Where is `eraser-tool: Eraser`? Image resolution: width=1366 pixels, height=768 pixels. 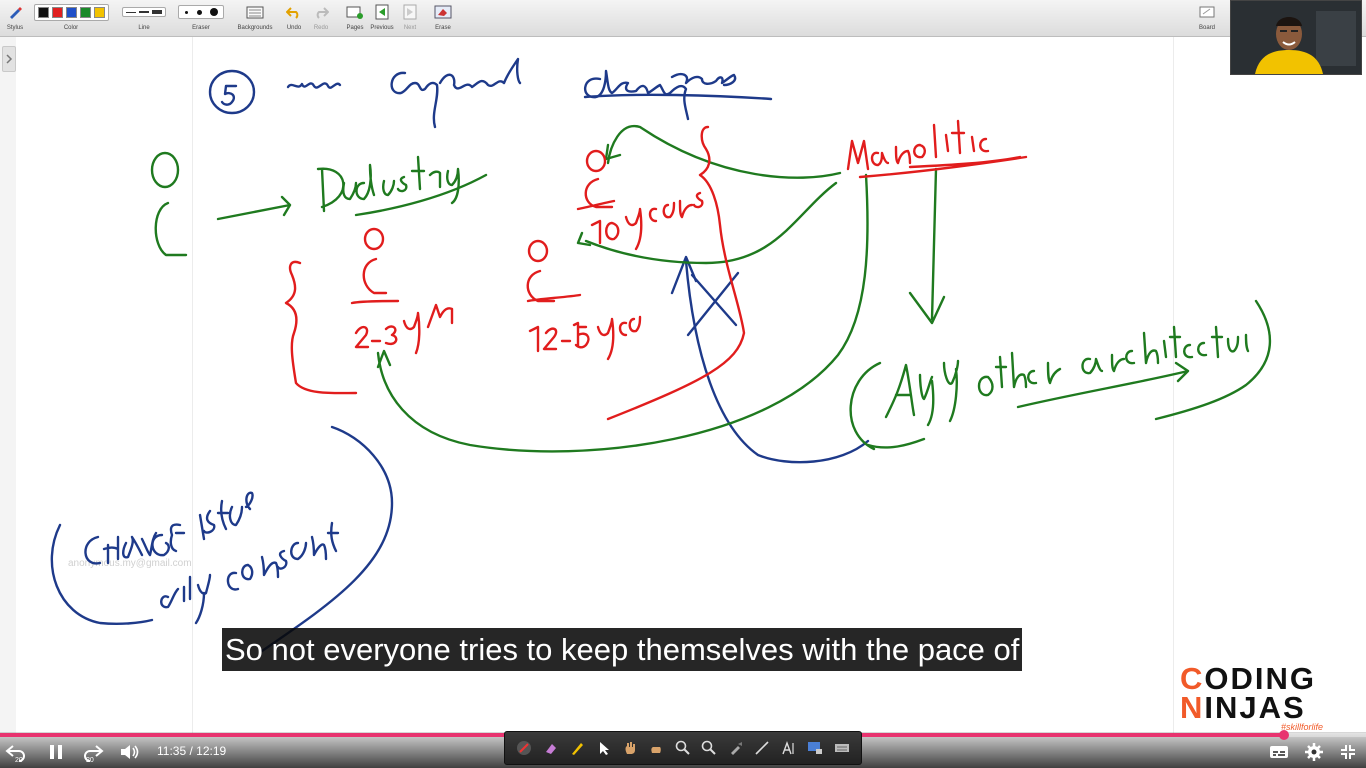
eraser-tool: Eraser is located at coordinates (201, 17).